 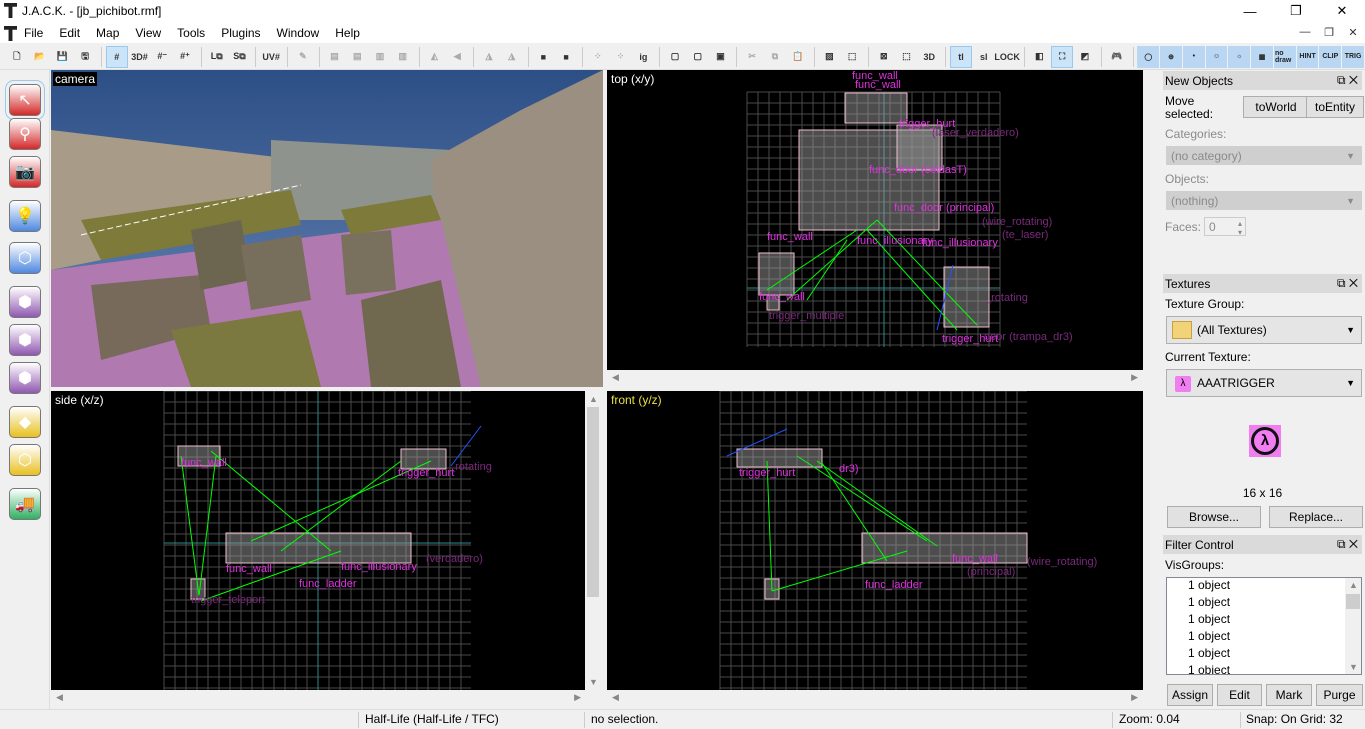 What do you see at coordinates (25, 378) in the screenshot?
I see `decal-tool-icon: ⬢` at bounding box center [25, 378].